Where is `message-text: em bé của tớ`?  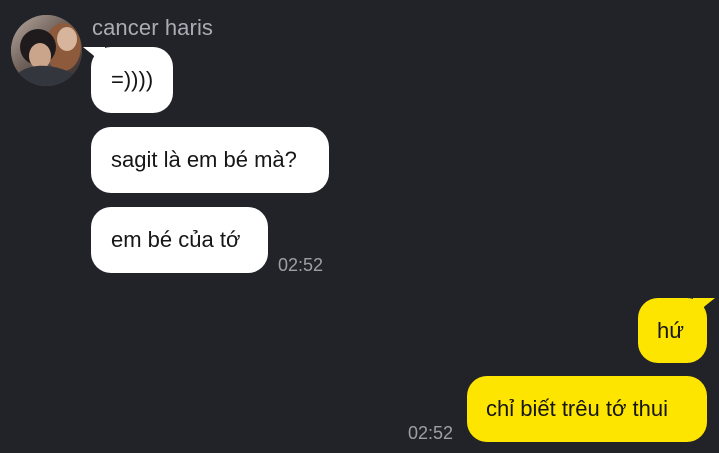
message-text: em bé của tớ is located at coordinates (176, 239).